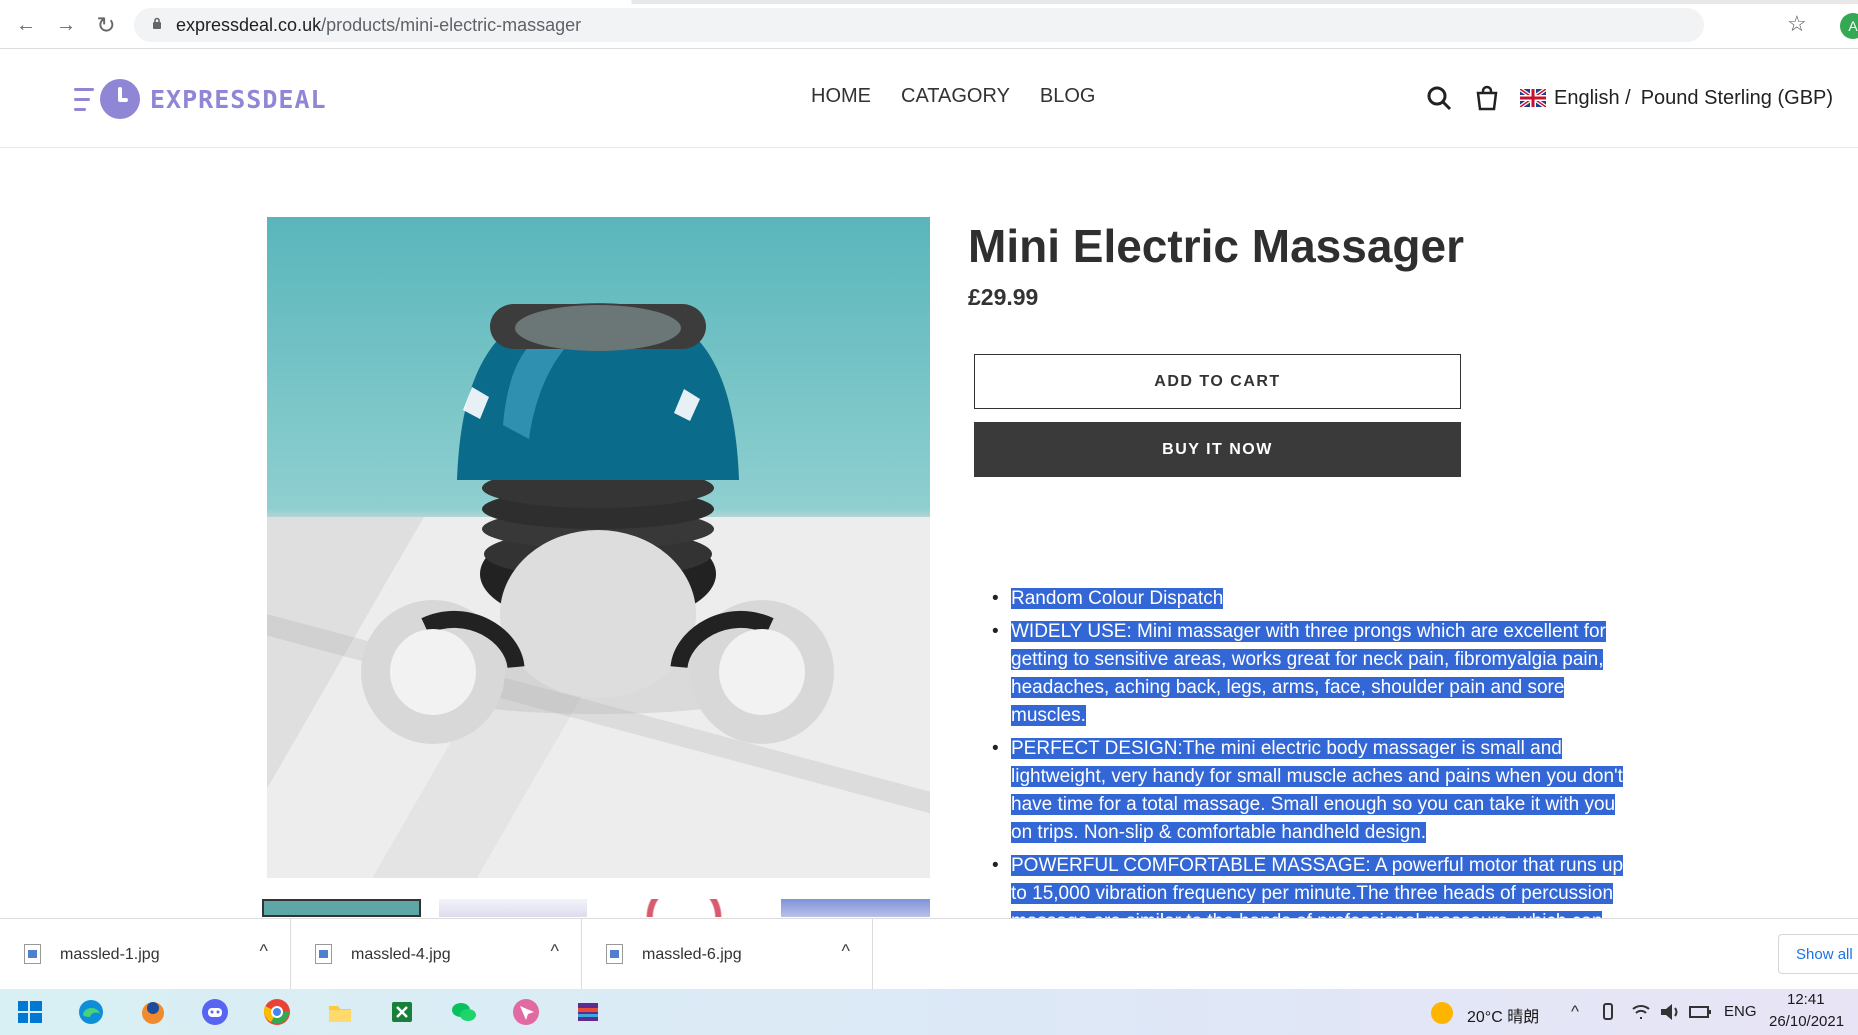  I want to click on download-item: massled-1.jpg ^, so click(145, 954).